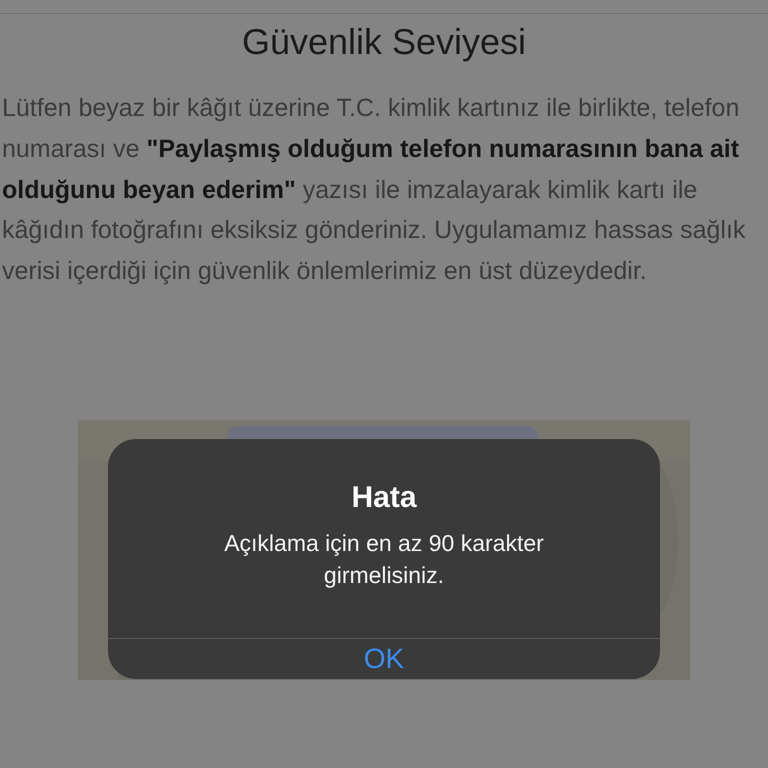 This screenshot has height=768, width=768. I want to click on page-title: Güvenlik Seviyesi, so click(384, 42).